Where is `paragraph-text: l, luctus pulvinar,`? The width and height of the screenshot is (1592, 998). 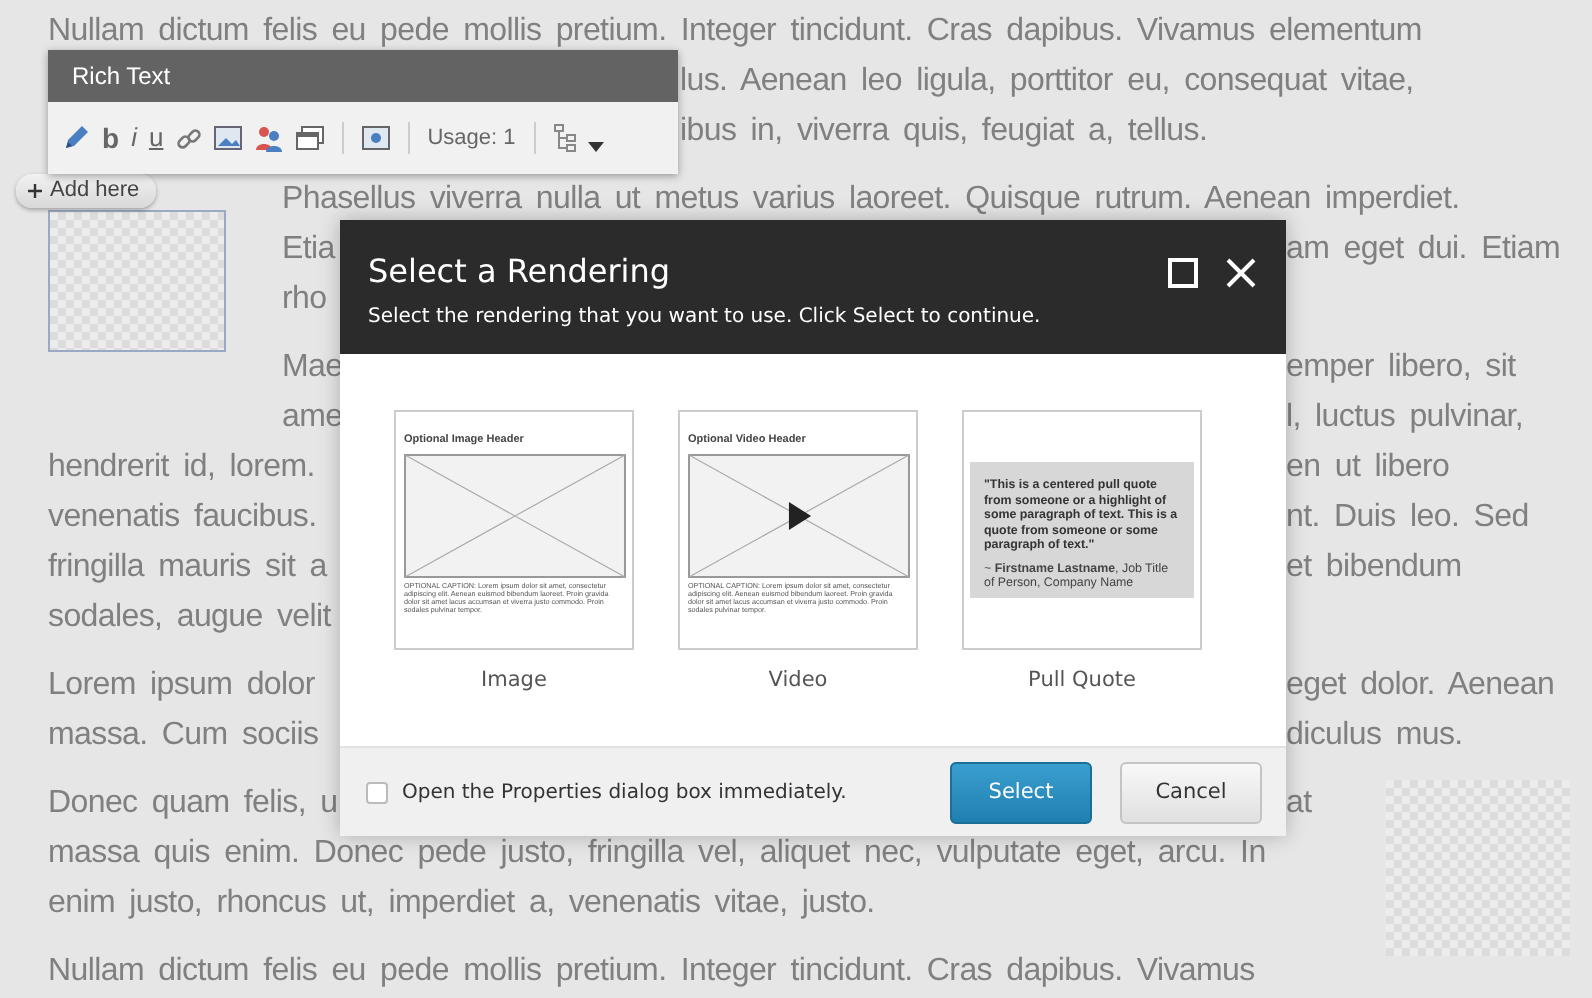 paragraph-text: l, luctus pulvinar, is located at coordinates (1405, 417).